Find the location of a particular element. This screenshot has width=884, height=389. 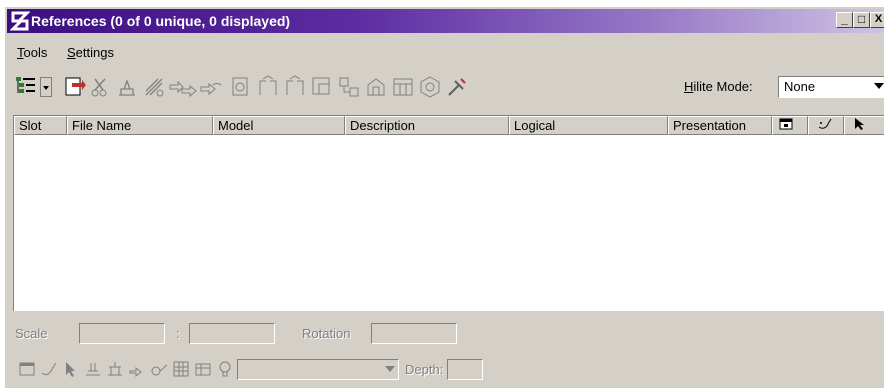

rotate-icon is located at coordinates (211, 87).